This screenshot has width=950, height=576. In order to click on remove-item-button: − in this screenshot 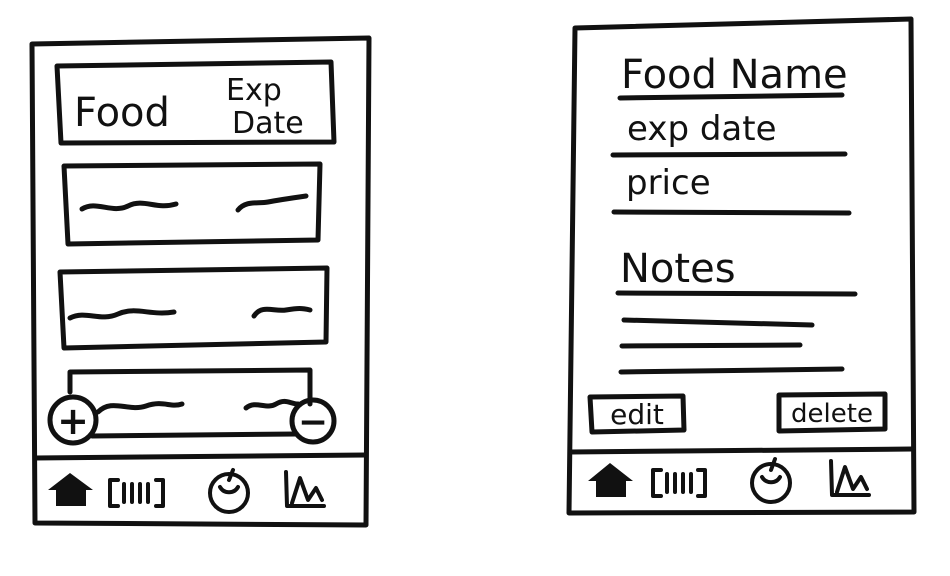, I will do `click(313, 421)`.